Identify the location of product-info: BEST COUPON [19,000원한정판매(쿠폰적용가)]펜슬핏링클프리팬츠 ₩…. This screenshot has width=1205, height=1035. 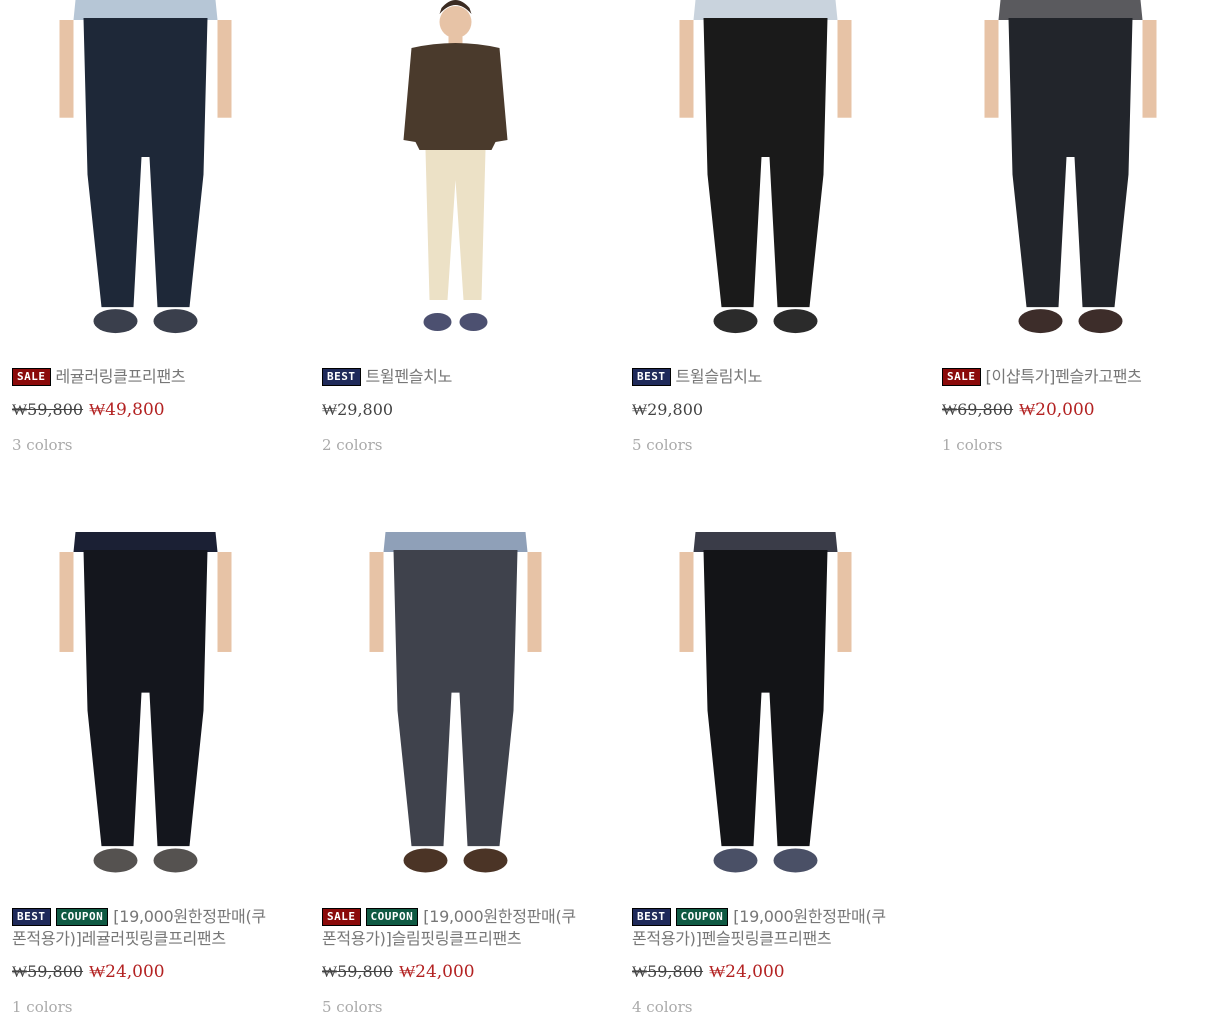
(765, 961).